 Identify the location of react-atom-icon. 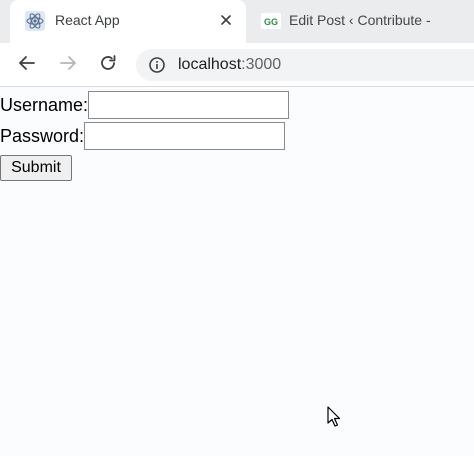
(35, 21).